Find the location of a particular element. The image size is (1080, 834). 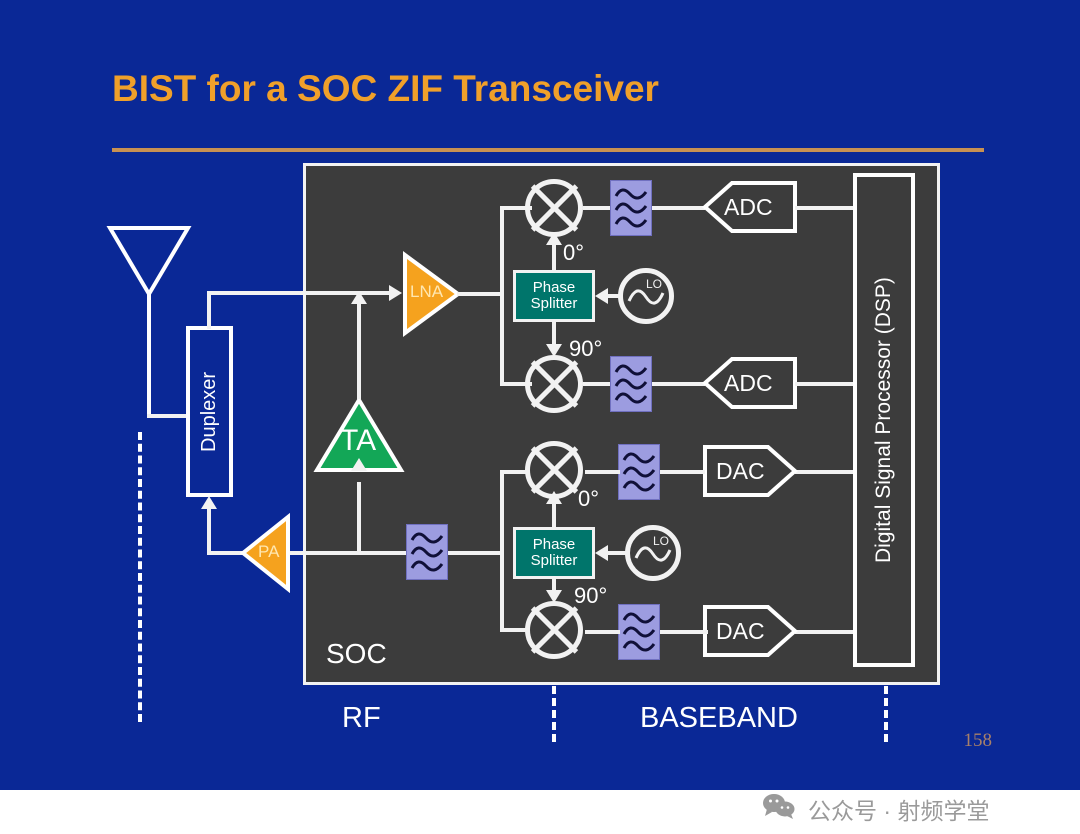

antenna-icon is located at coordinates (149, 324).